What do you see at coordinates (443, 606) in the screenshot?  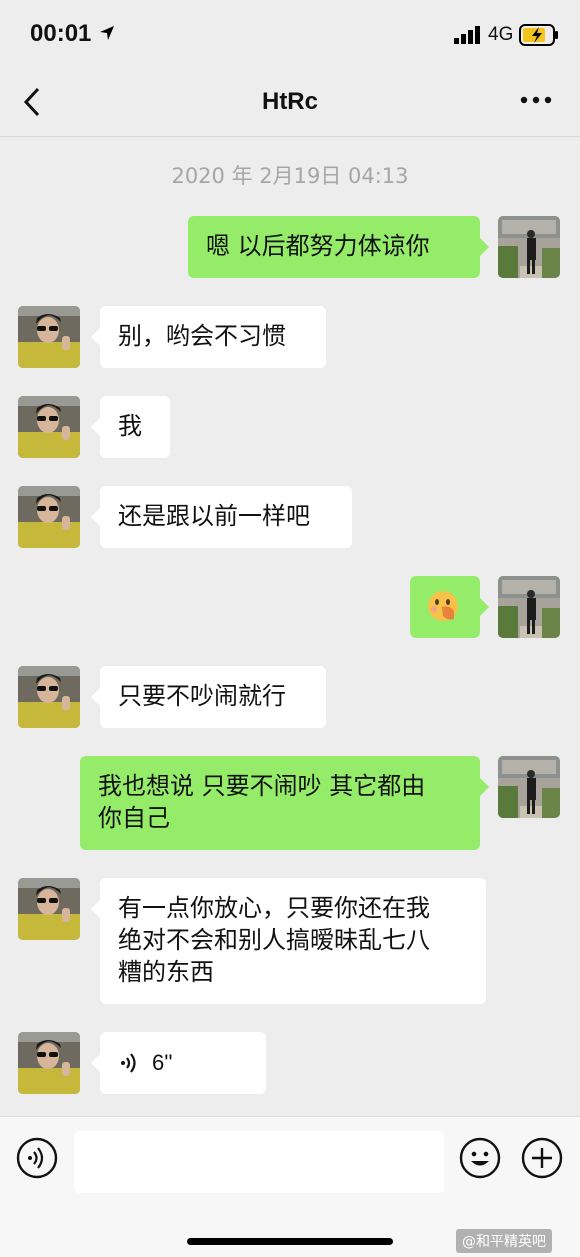 I see `hand-over-mouth-emoji-icon` at bounding box center [443, 606].